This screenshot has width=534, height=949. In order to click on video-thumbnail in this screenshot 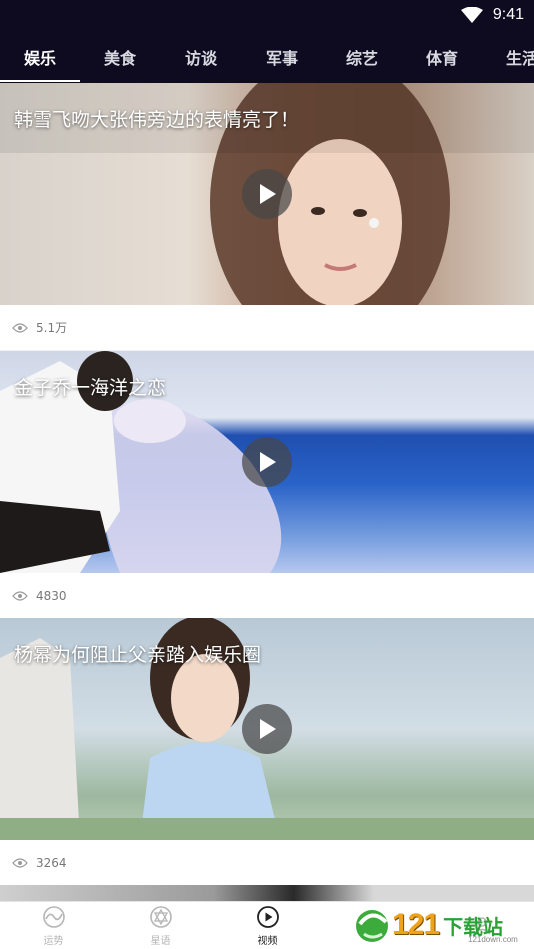, I will do `click(267, 893)`.